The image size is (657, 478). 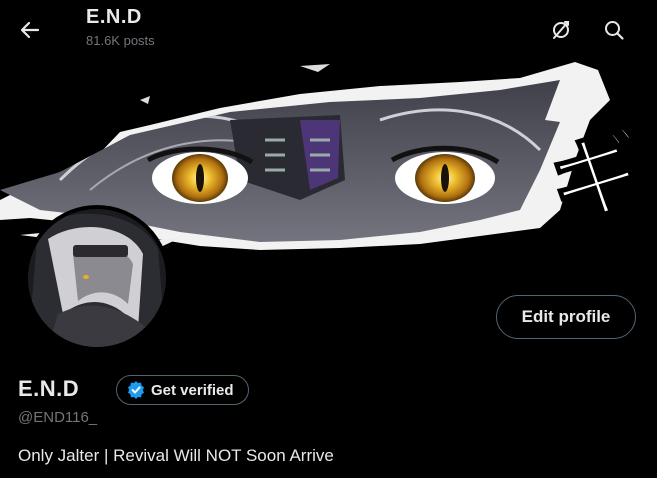 I want to click on header-title-block: E.N.D 81.6K posts, so click(x=120, y=27).